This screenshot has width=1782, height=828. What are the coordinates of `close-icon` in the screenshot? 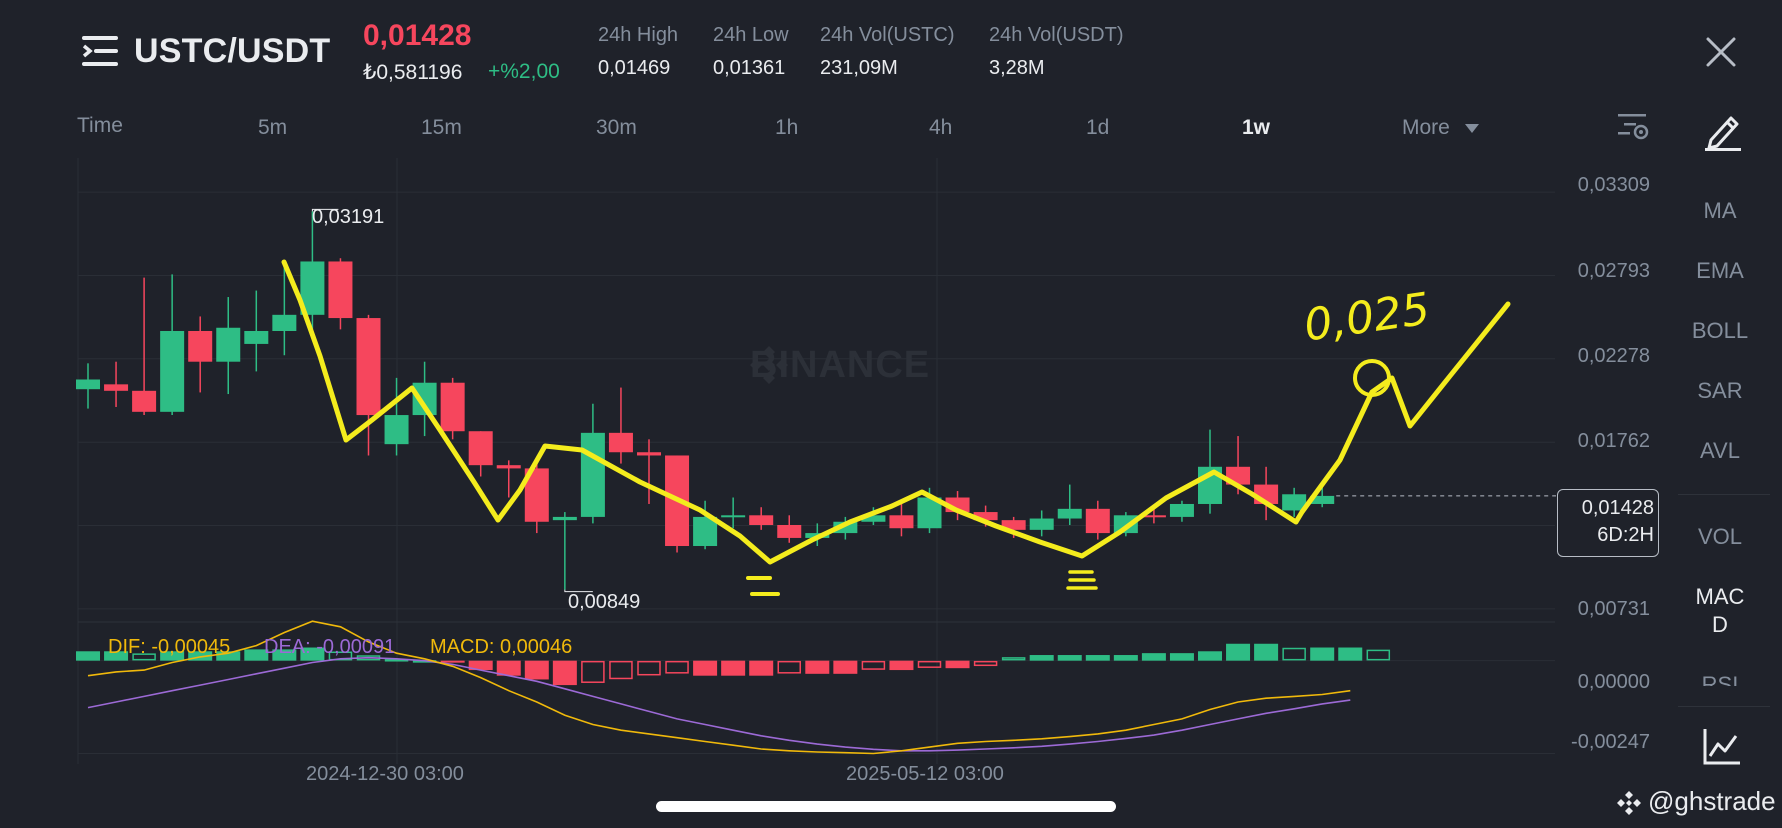 It's located at (1721, 52).